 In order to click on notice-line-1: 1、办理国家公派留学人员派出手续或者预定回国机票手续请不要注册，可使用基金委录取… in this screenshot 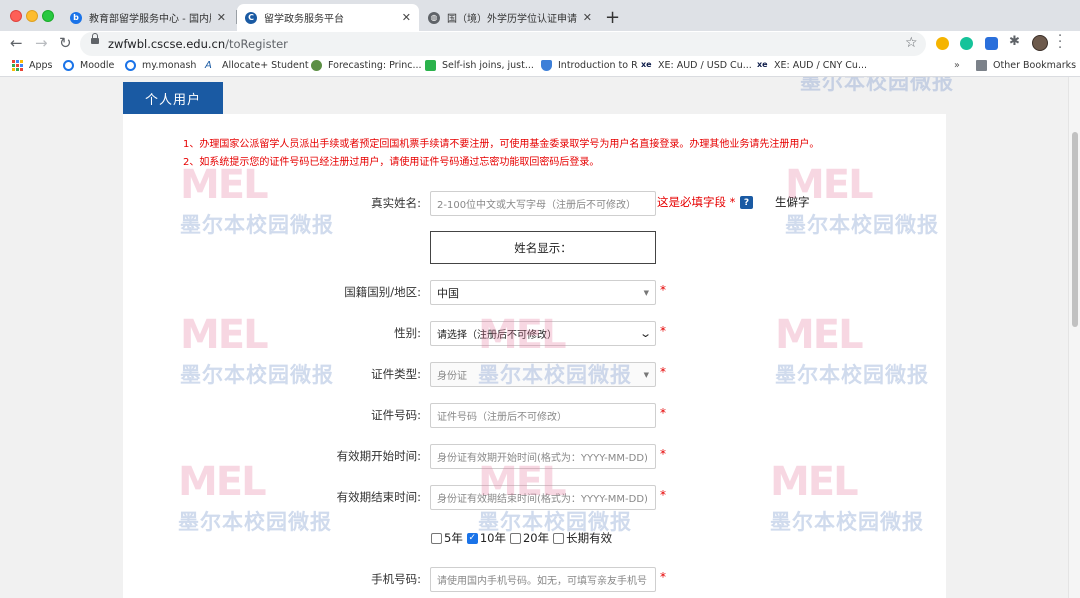, I will do `click(501, 144)`.